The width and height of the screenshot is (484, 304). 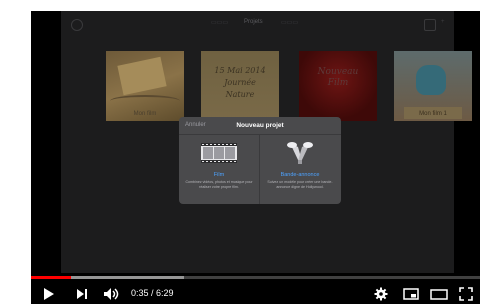 I want to click on thumbnail-label: Mon film 1, so click(x=433, y=114).